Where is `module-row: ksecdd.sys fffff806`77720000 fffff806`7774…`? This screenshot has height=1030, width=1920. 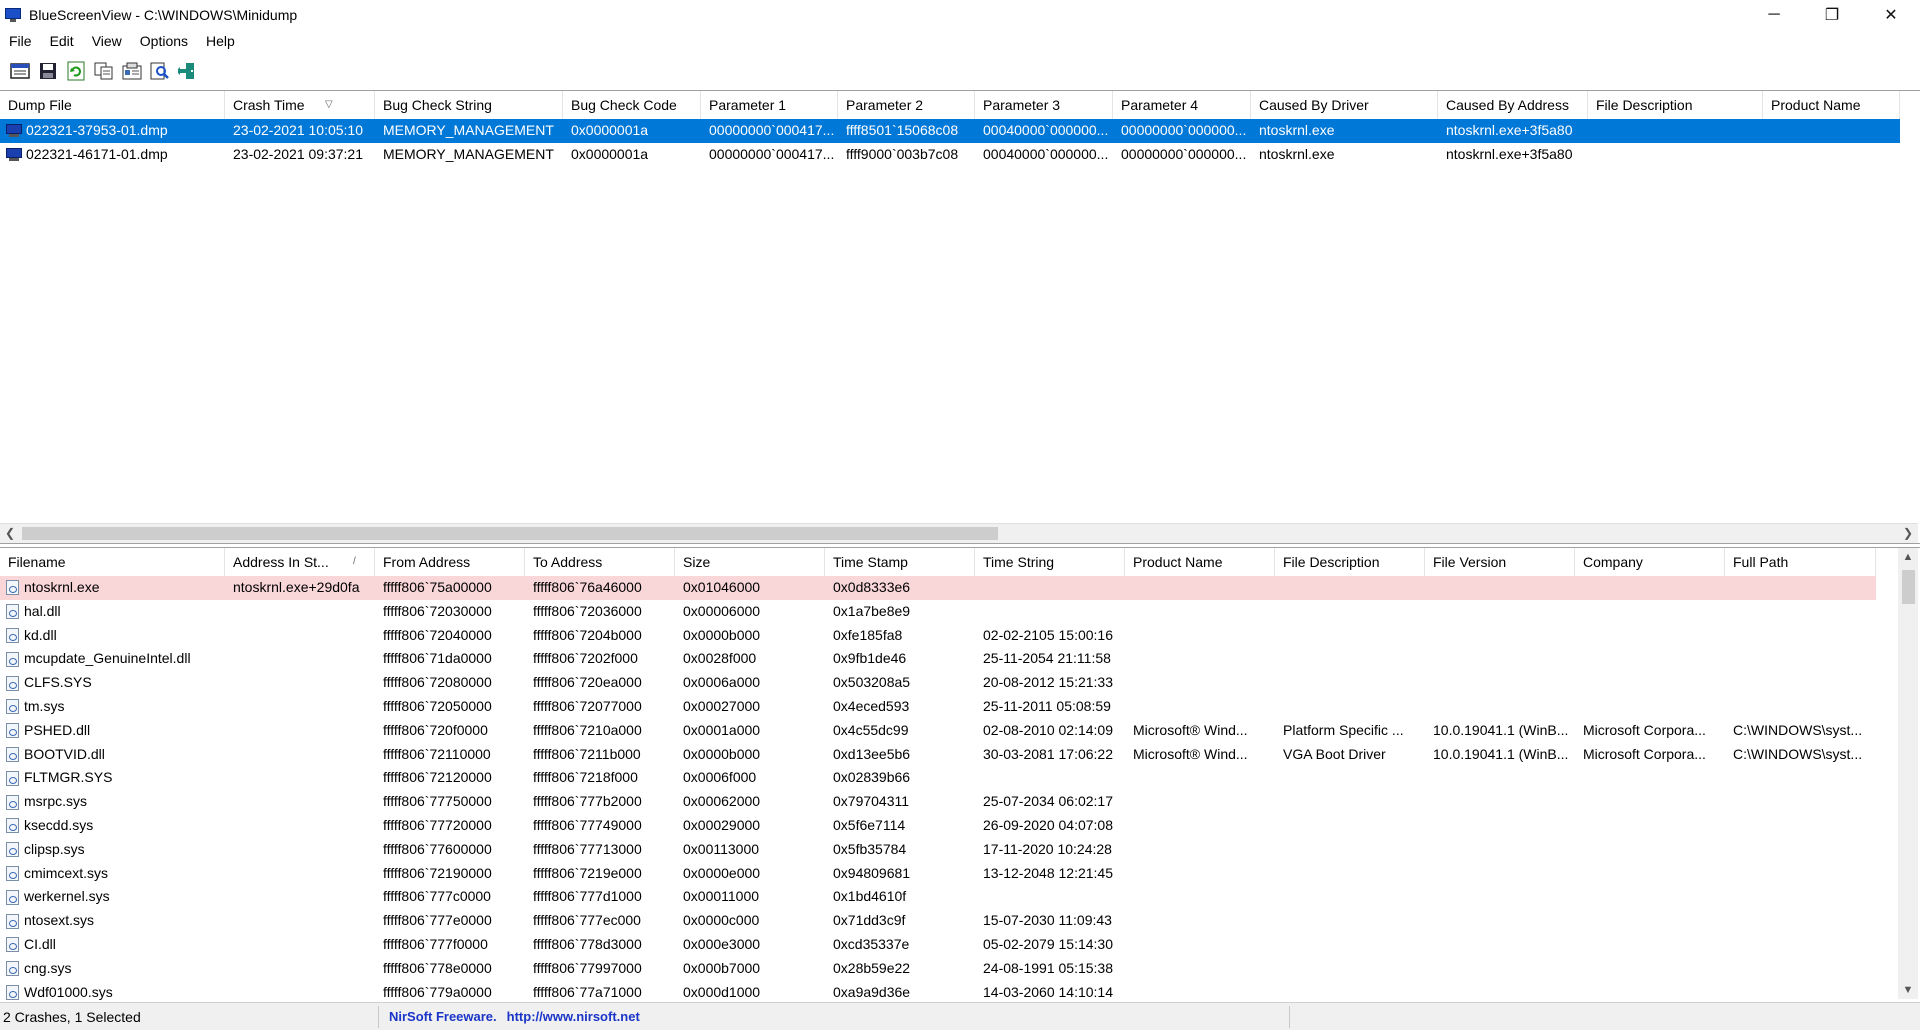
module-row: ksecdd.sys fffff806`77720000 fffff806`7774… is located at coordinates (938, 826).